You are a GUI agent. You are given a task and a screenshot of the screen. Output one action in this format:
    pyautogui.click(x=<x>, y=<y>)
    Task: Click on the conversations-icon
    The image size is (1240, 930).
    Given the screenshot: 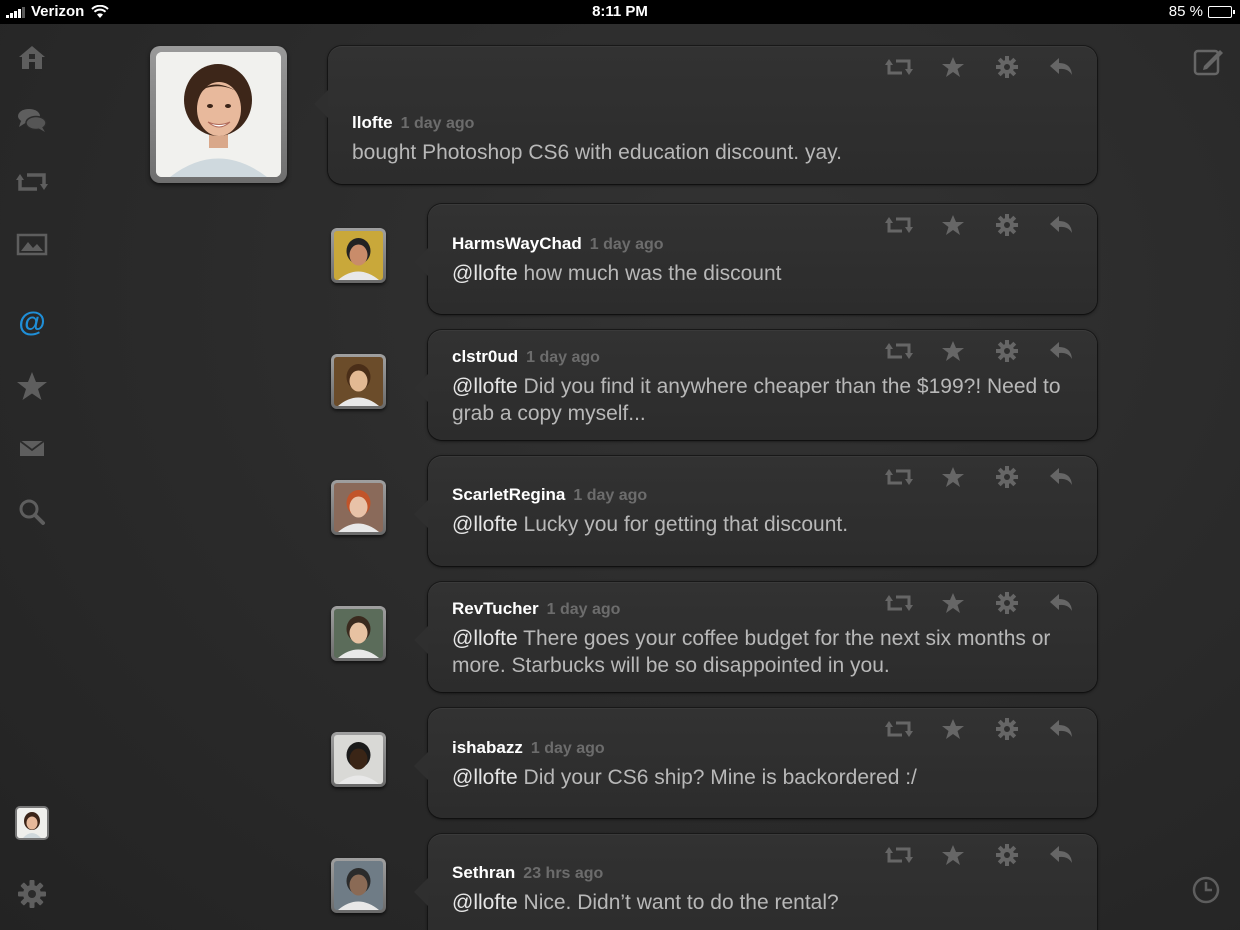 What is the action you would take?
    pyautogui.click(x=32, y=120)
    